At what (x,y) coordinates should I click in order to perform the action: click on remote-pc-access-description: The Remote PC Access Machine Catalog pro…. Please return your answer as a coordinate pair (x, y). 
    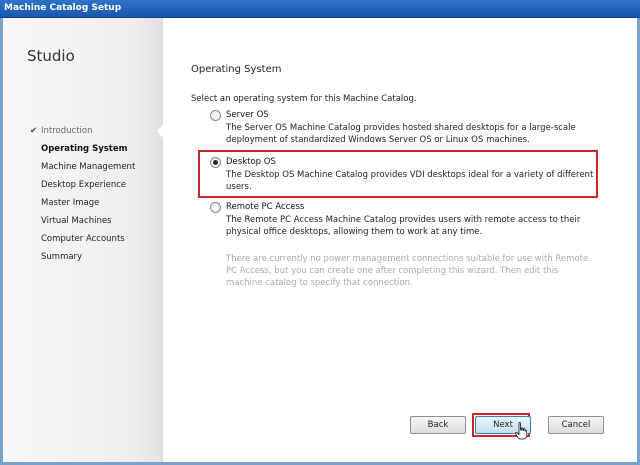
    Looking at the image, I should click on (403, 226).